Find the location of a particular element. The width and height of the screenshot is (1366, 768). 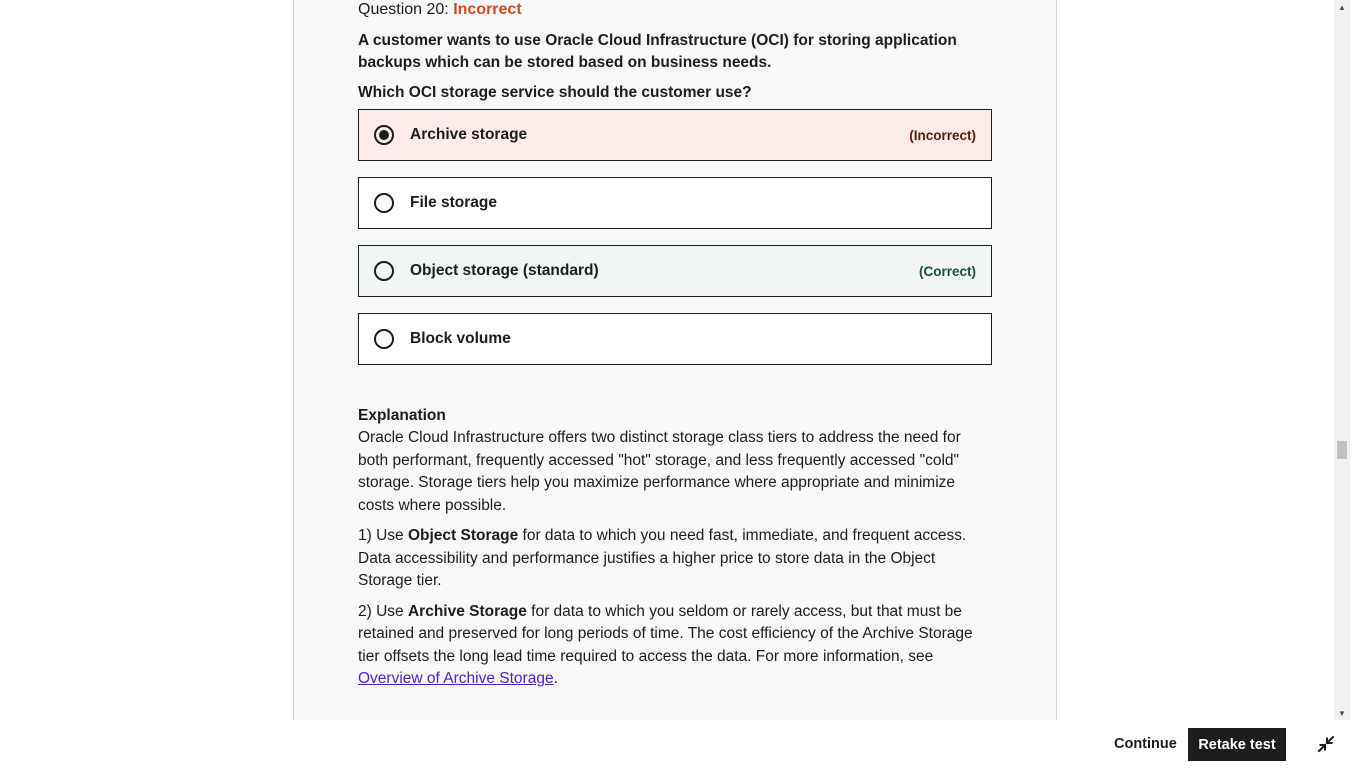

scroll-up-arrow-icon: ▲ is located at coordinates (1342, 7).